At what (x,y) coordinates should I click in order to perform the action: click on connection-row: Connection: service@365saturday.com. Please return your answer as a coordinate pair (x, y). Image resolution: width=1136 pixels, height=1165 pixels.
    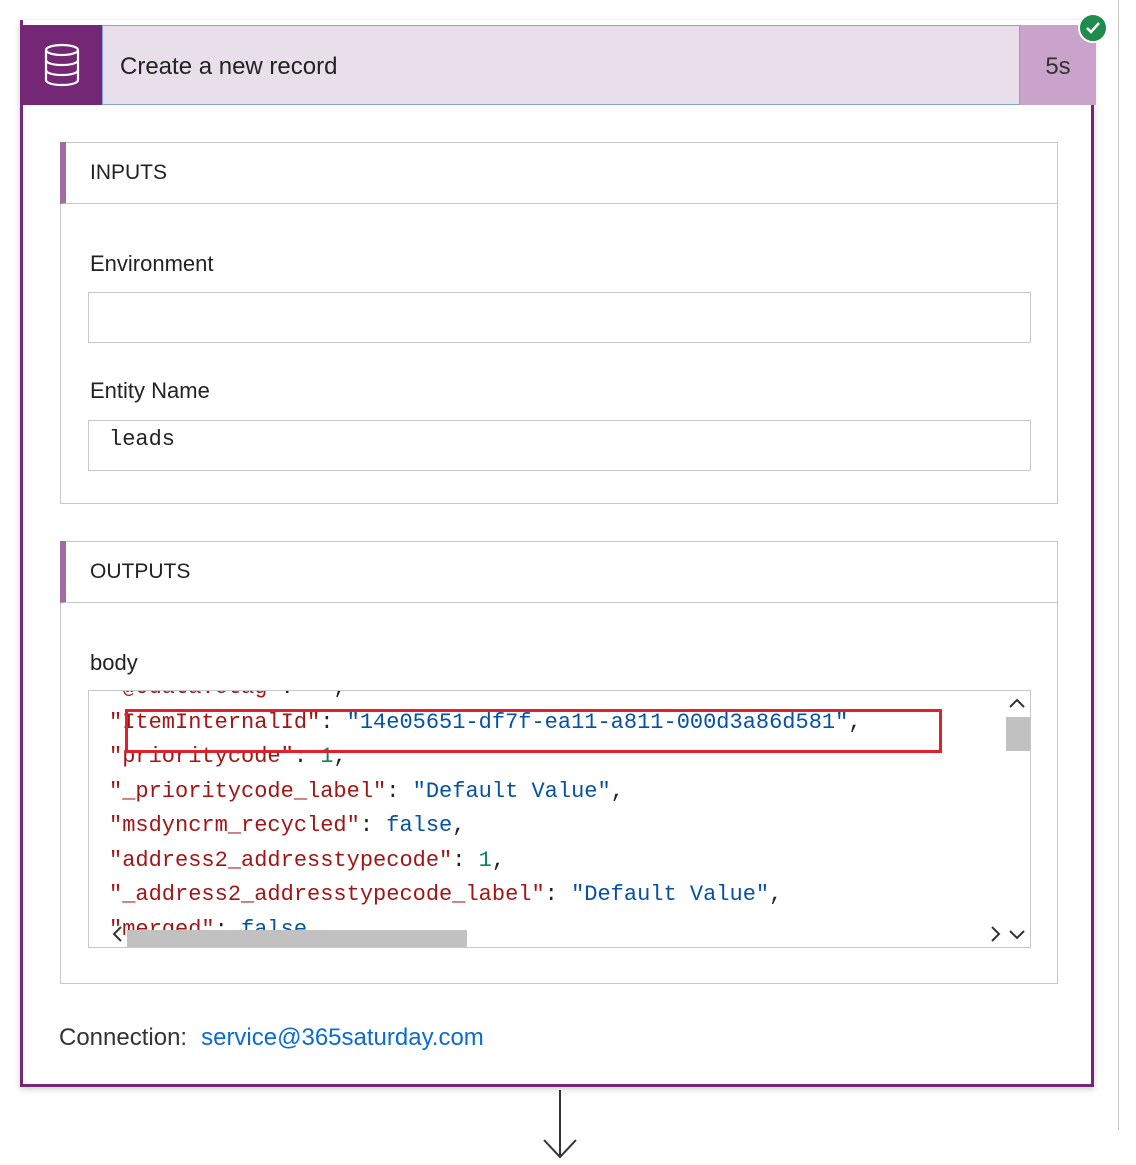
    Looking at the image, I should click on (271, 1038).